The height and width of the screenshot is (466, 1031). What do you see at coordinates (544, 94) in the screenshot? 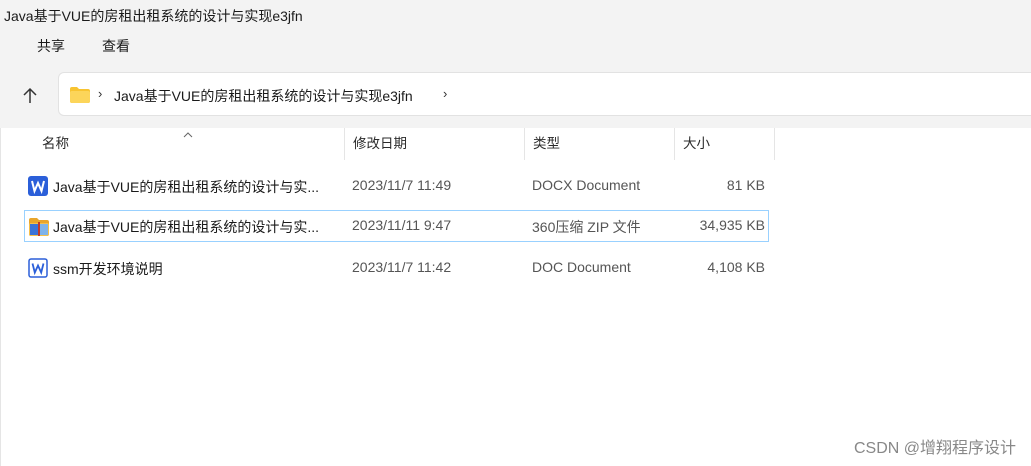
I see `address-bar: › Java基于VUE的房租出租系统的设计与实现e3jfn ›` at bounding box center [544, 94].